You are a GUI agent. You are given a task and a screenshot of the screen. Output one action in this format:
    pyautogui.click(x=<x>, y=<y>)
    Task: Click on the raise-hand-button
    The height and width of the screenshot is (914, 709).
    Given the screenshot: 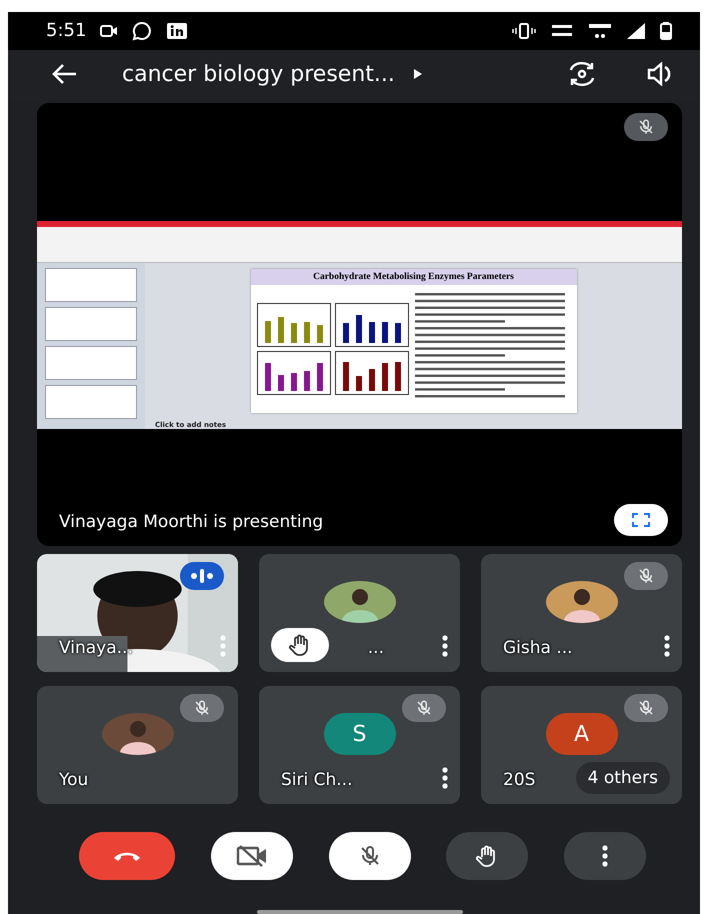 What is the action you would take?
    pyautogui.click(x=487, y=856)
    